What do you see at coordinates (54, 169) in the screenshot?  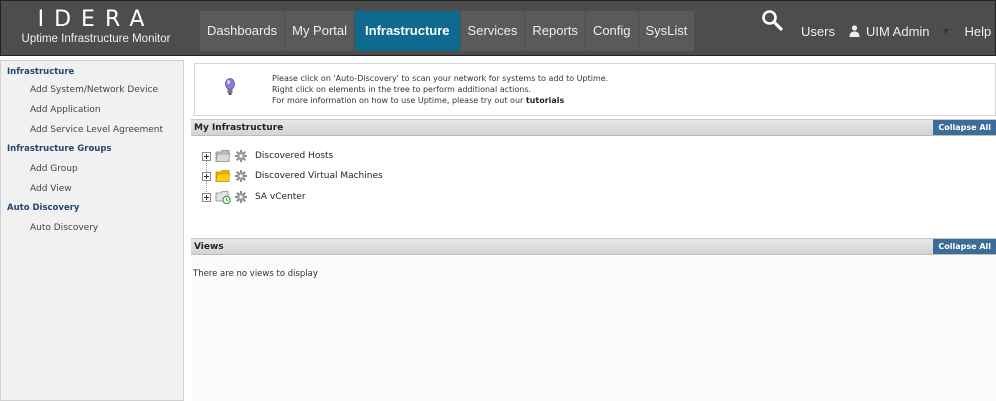 I see `sidebar-item-add-group: Add Group` at bounding box center [54, 169].